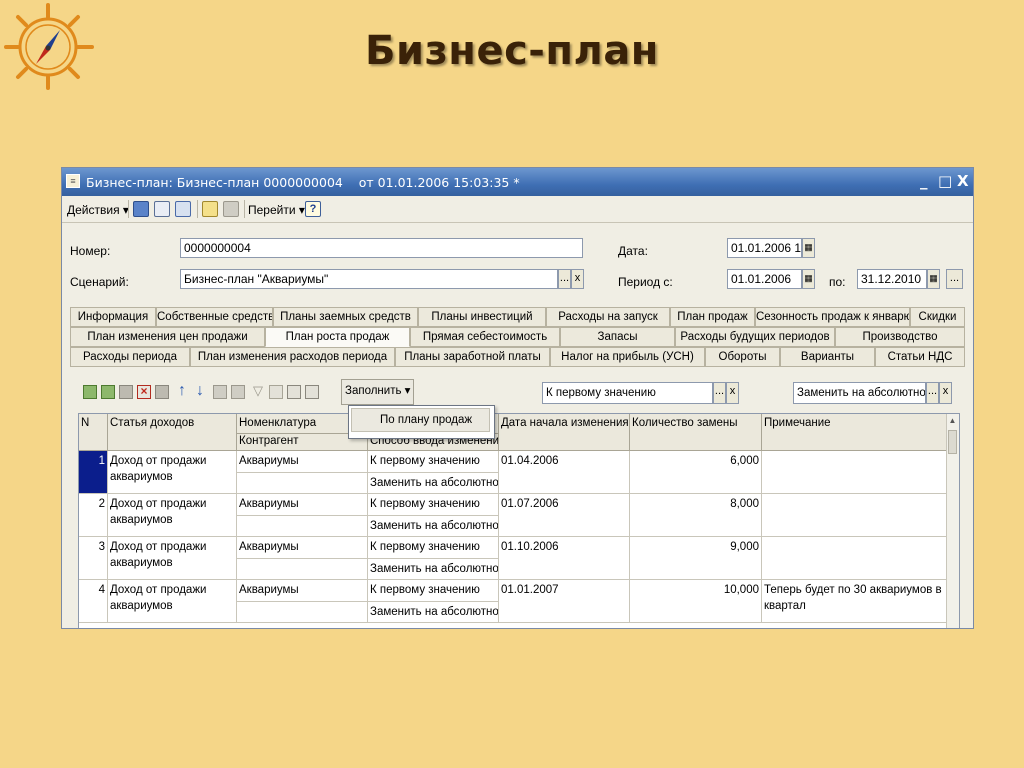 The image size is (1024, 768). I want to click on change-mode-field: К первому значению, so click(627, 393).